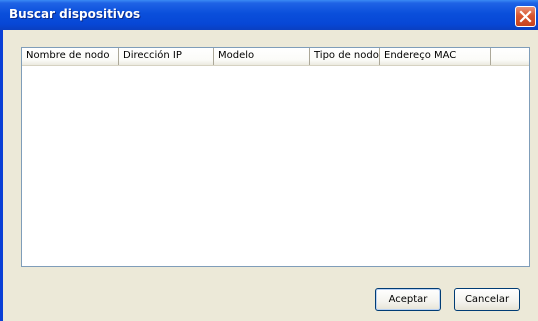 The image size is (538, 321). I want to click on column-header-mac-address: Endereço MAC, so click(435, 56).